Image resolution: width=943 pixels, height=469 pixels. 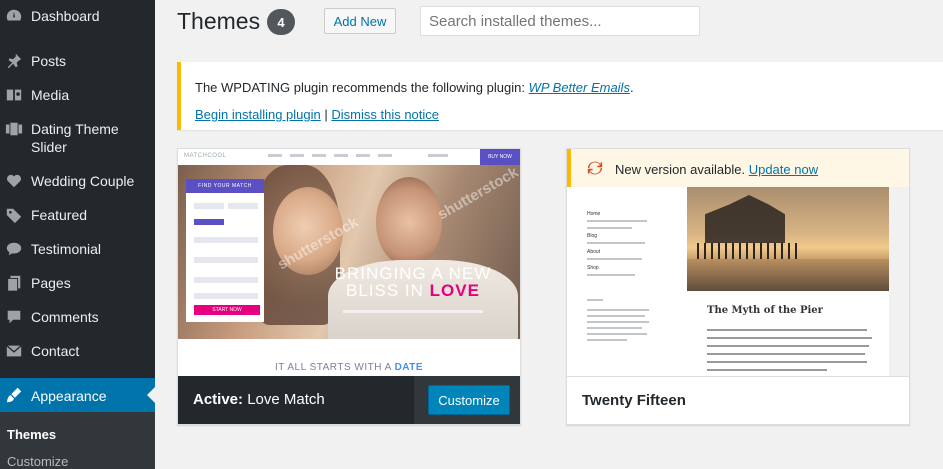 I want to click on submenu-item-customize: Customize, so click(x=37, y=461).